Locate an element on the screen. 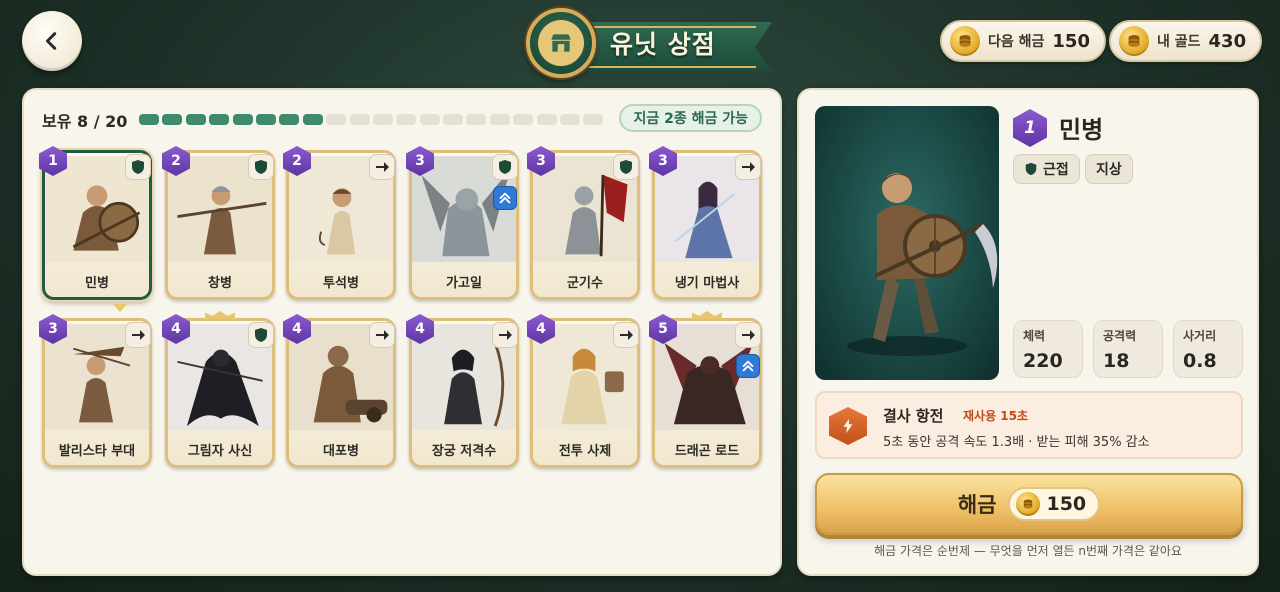 The image size is (1280, 592). owned-count: 보유 8 / 20 is located at coordinates (85, 121).